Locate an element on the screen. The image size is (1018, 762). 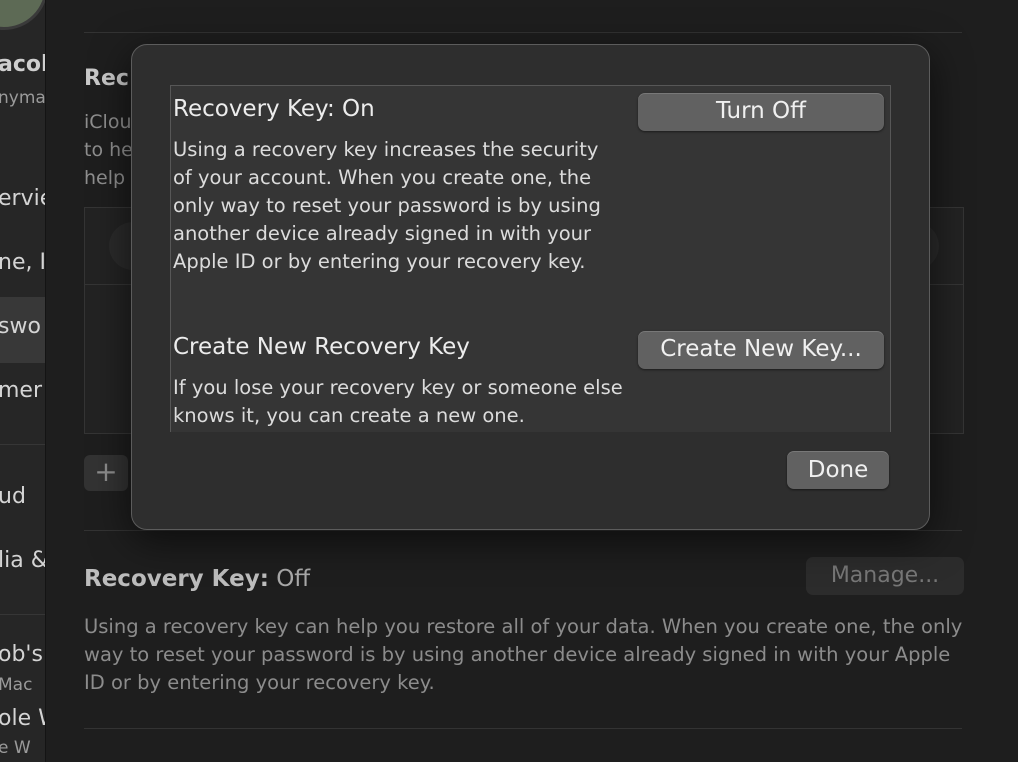
sidebar-watch-name: ole W is located at coordinates (22, 718).